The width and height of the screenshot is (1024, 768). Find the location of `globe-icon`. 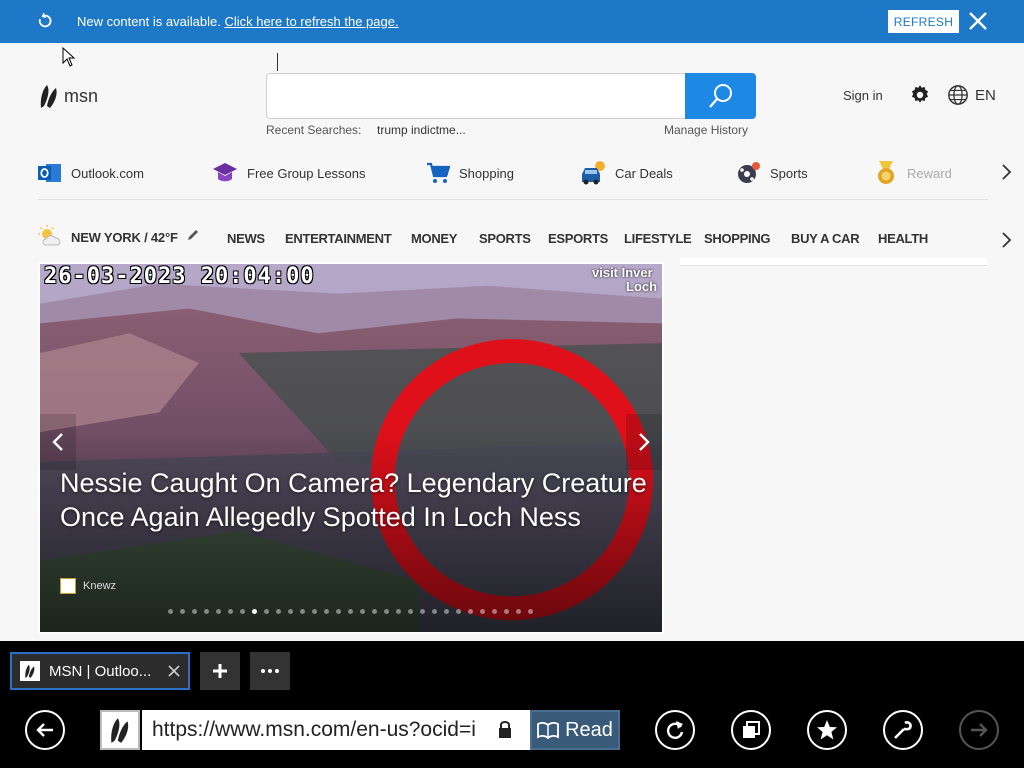

globe-icon is located at coordinates (958, 95).